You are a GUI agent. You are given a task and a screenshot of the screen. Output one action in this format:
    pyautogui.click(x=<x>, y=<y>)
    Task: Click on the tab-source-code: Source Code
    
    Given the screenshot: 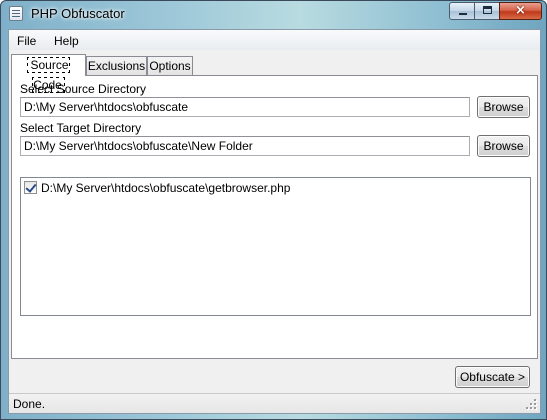 What is the action you would take?
    pyautogui.click(x=48, y=73)
    